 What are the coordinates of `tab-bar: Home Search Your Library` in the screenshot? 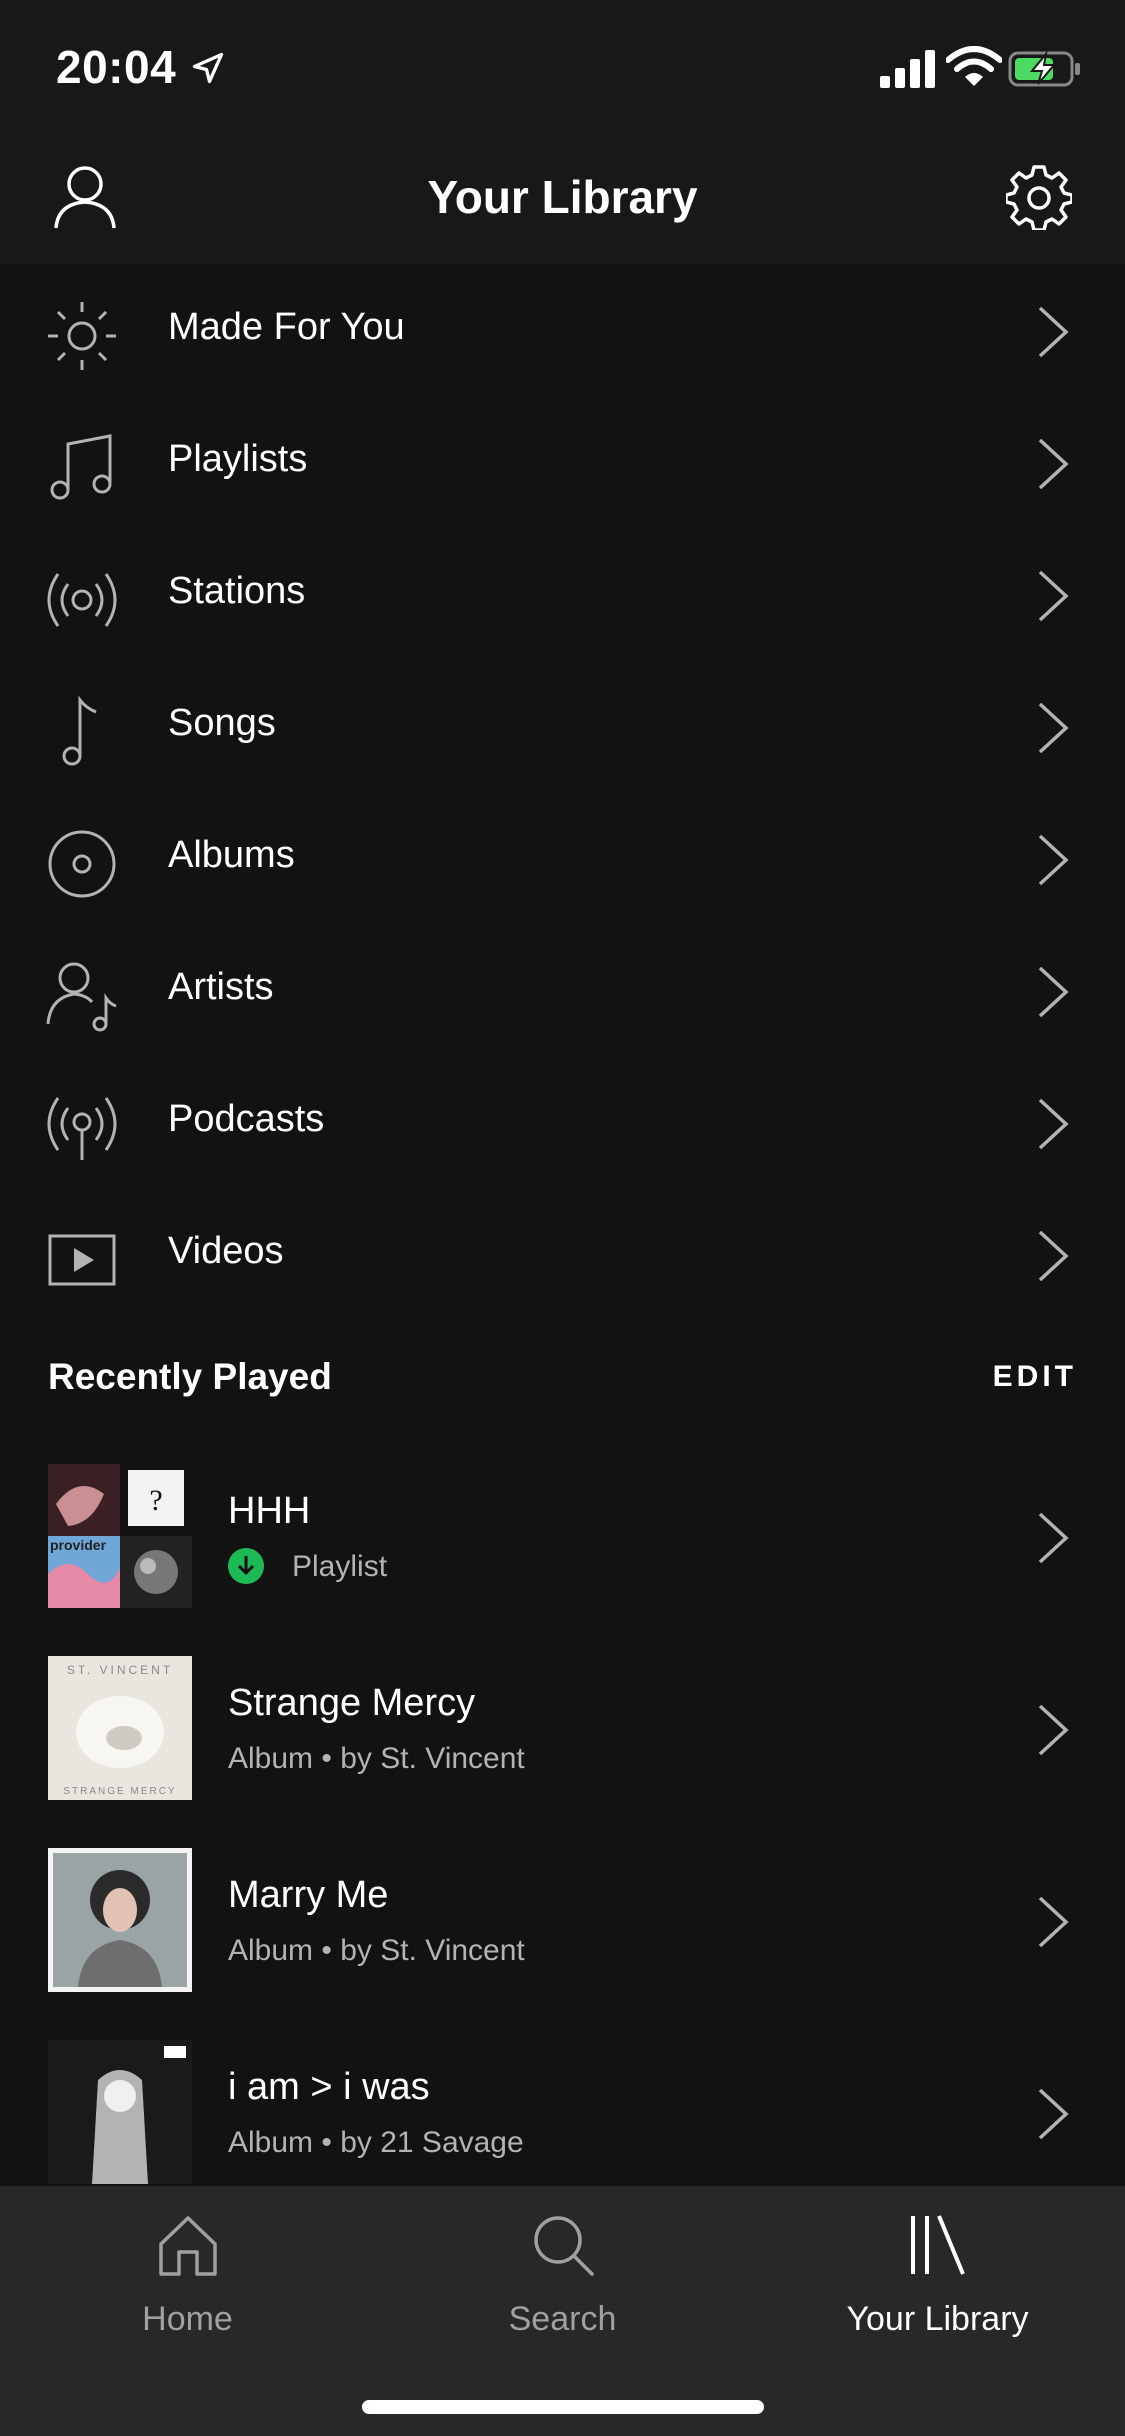 It's located at (562, 2311).